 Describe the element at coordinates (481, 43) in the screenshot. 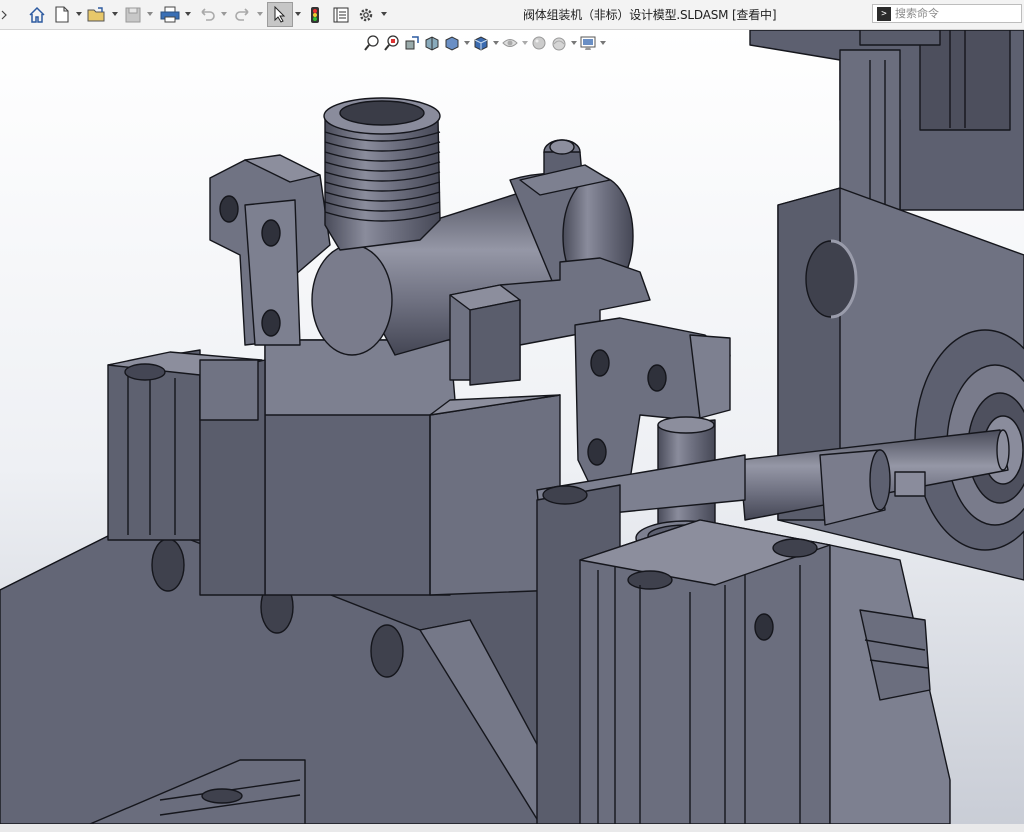

I see `display-style-icon` at that location.